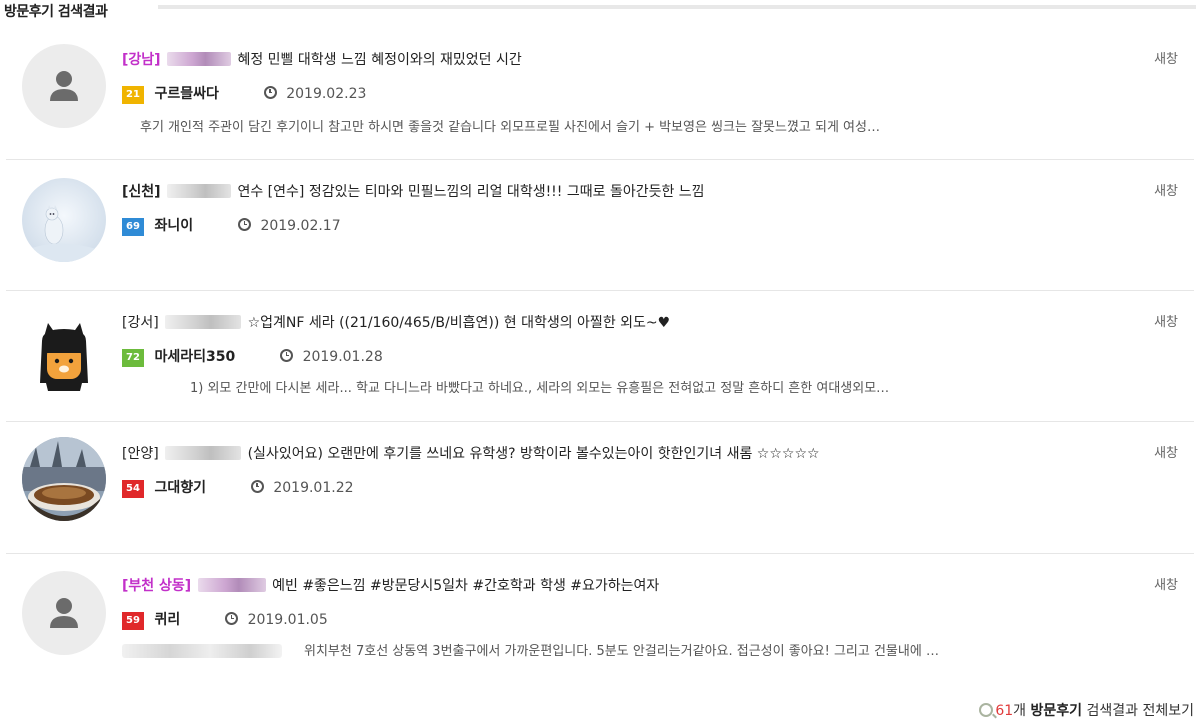 The width and height of the screenshot is (1200, 726). I want to click on review-date: 2019.02.17, so click(300, 226).